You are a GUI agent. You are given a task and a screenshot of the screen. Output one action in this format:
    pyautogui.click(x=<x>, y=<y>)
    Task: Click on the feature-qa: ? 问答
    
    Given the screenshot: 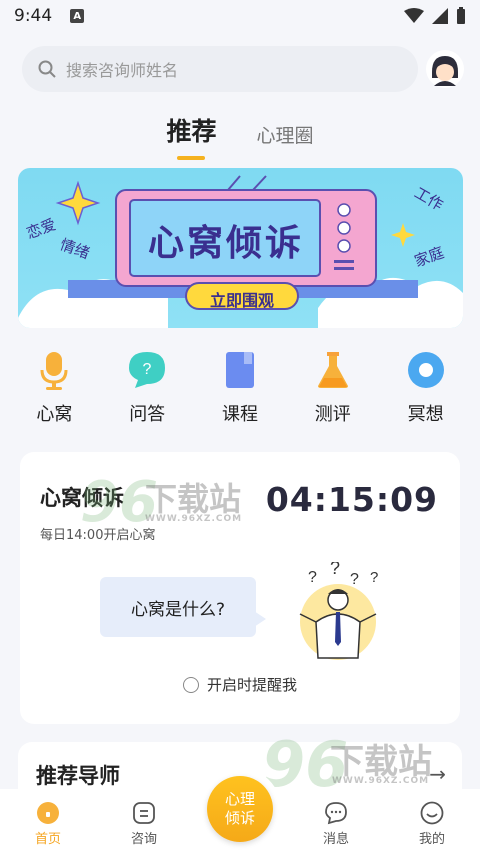 What is the action you would take?
    pyautogui.click(x=147, y=395)
    